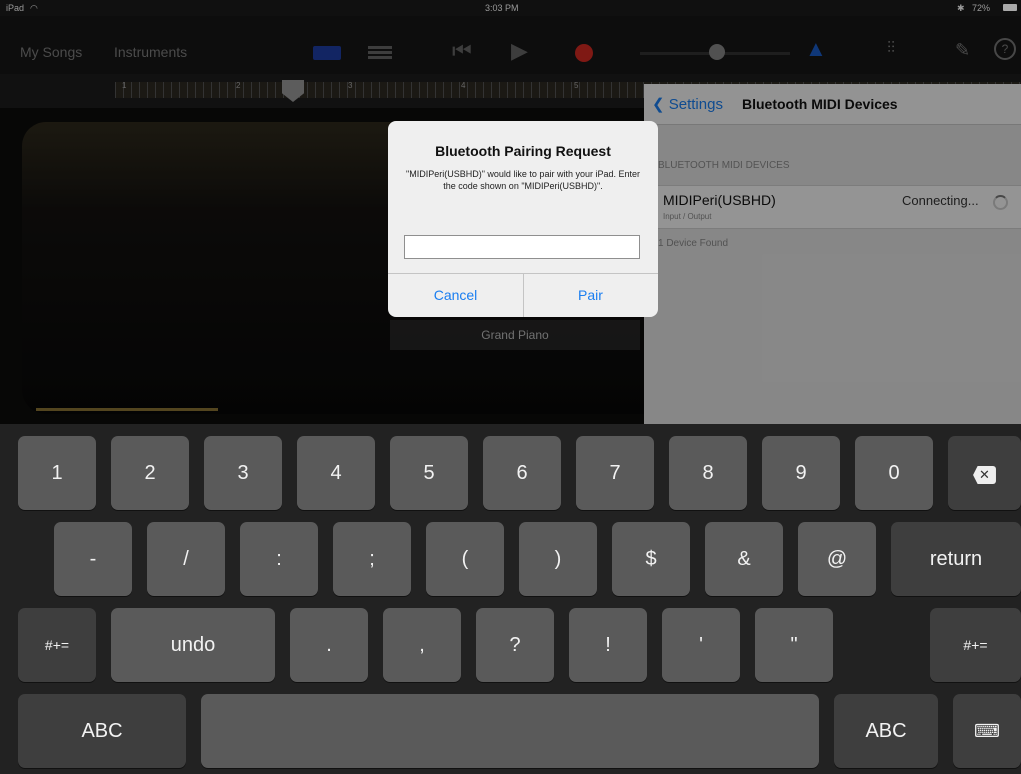  What do you see at coordinates (279, 559) in the screenshot?
I see `key-colon: :` at bounding box center [279, 559].